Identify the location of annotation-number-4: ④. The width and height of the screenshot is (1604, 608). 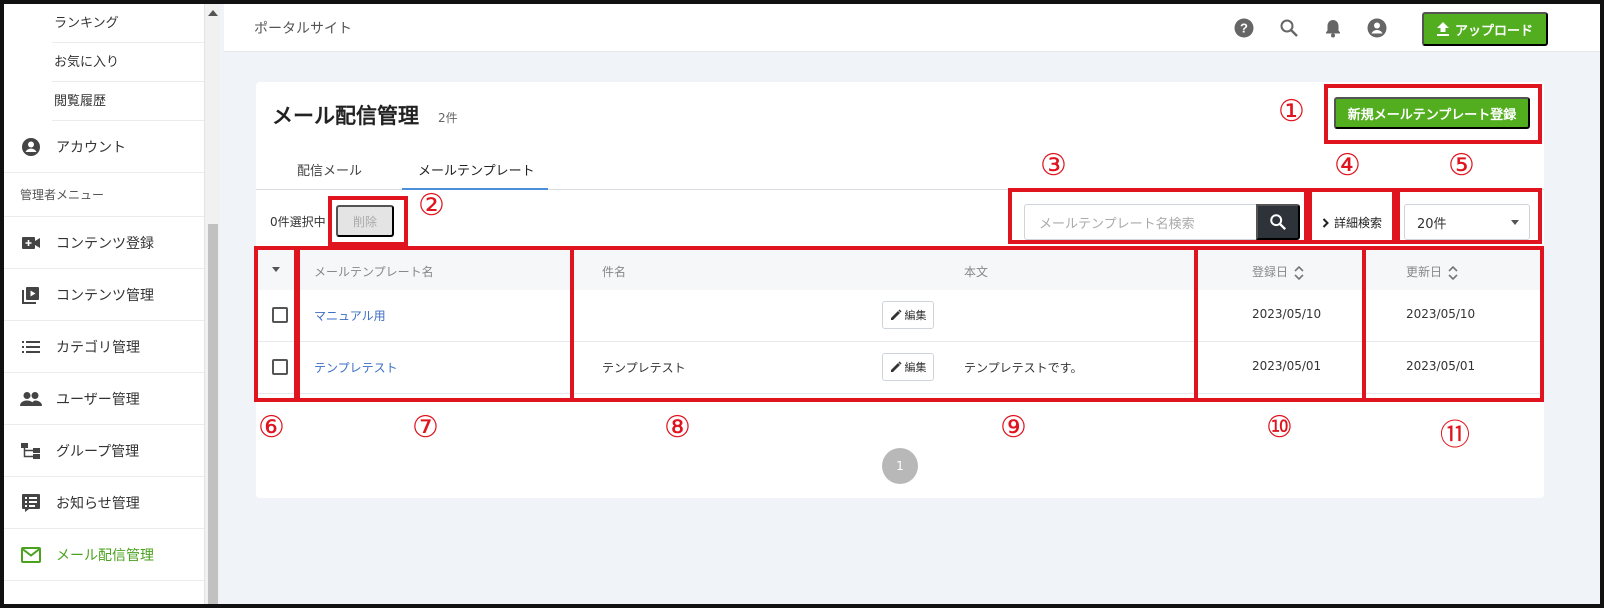
(1347, 165).